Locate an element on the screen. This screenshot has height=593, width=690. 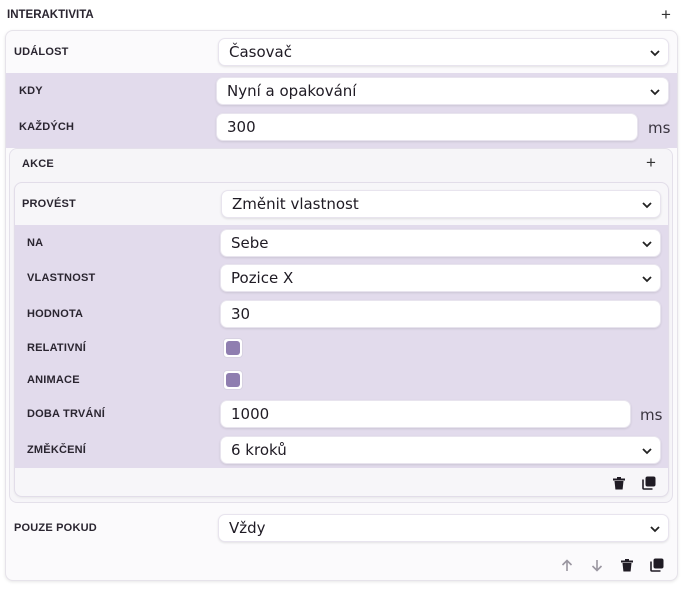
delete-interaction-button is located at coordinates (627, 565).